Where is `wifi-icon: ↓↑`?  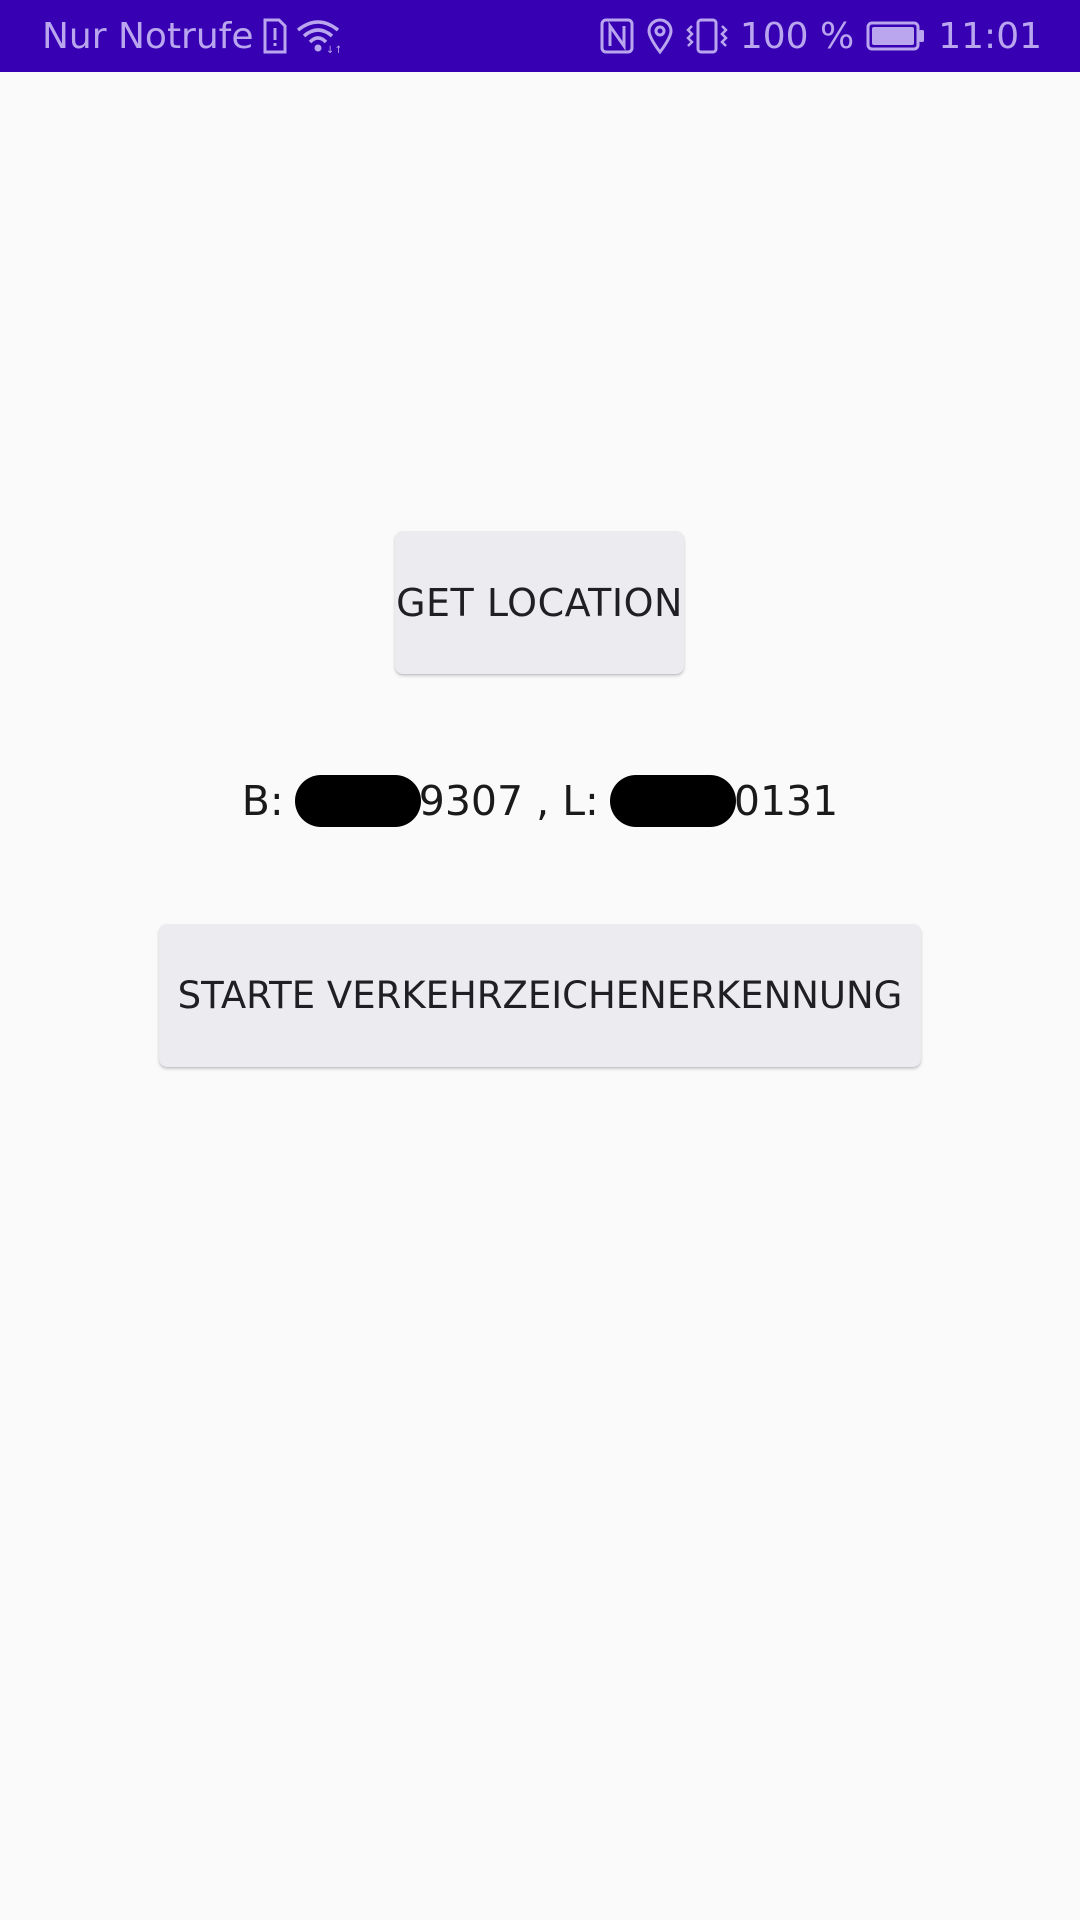 wifi-icon: ↓↑ is located at coordinates (318, 36).